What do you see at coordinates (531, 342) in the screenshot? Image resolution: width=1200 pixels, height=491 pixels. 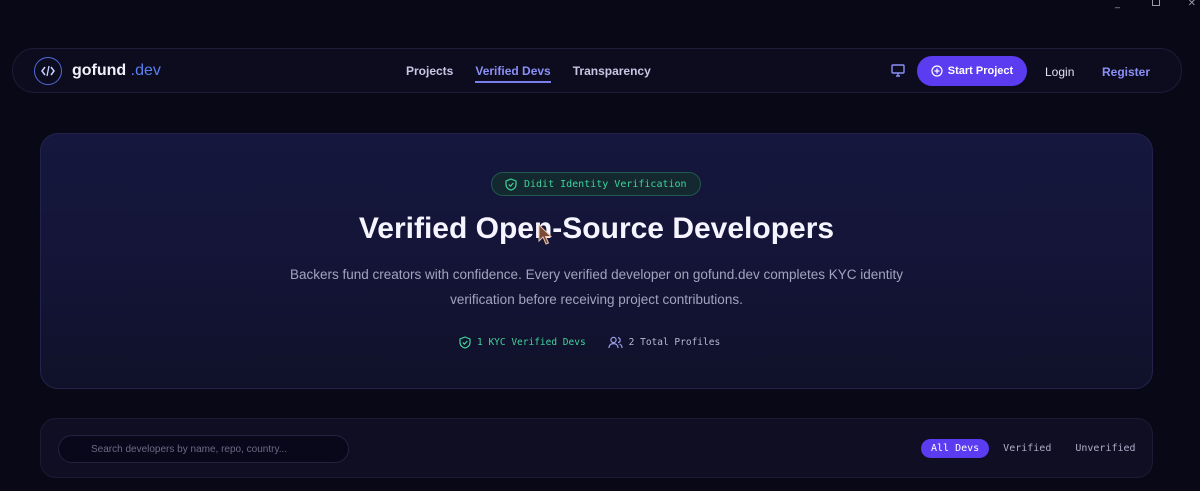 I see `stat-verified-label: 1 KYC Verified Devs` at bounding box center [531, 342].